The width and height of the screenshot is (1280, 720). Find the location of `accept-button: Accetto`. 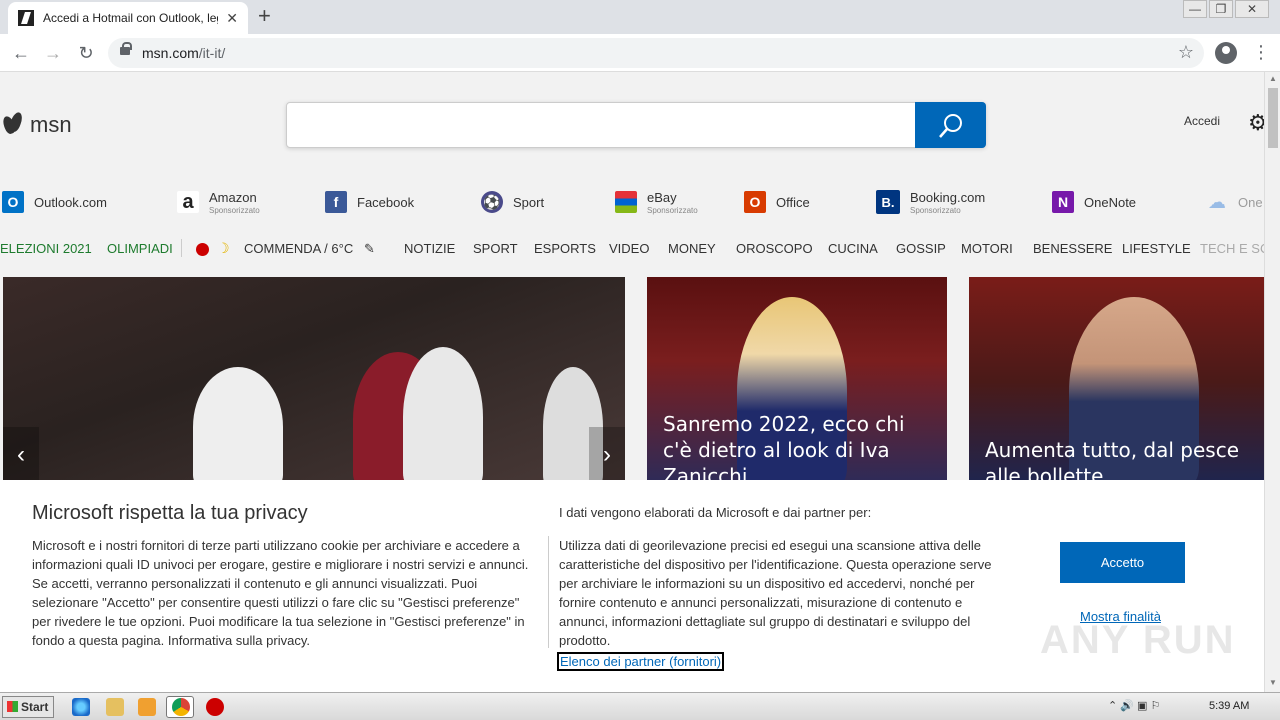

accept-button: Accetto is located at coordinates (1122, 562).